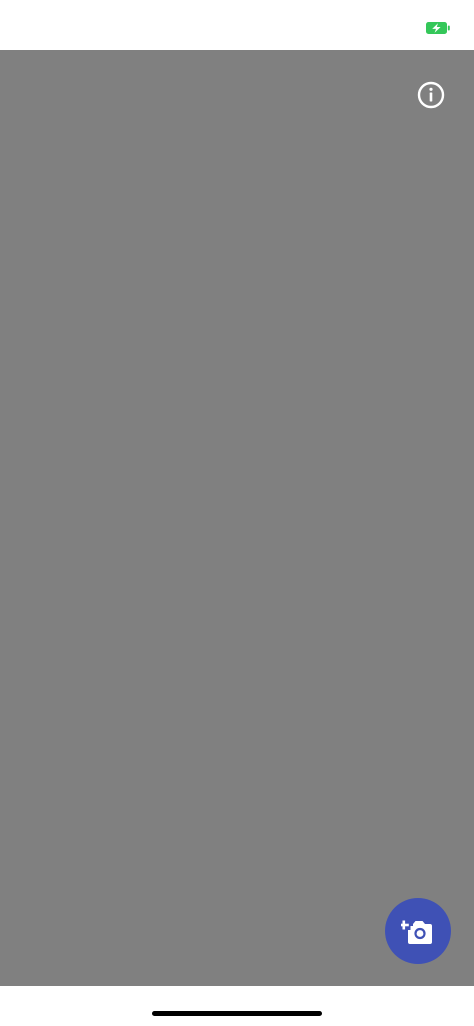 The image size is (474, 1026). I want to click on add-photo-camera-icon, so click(416, 932).